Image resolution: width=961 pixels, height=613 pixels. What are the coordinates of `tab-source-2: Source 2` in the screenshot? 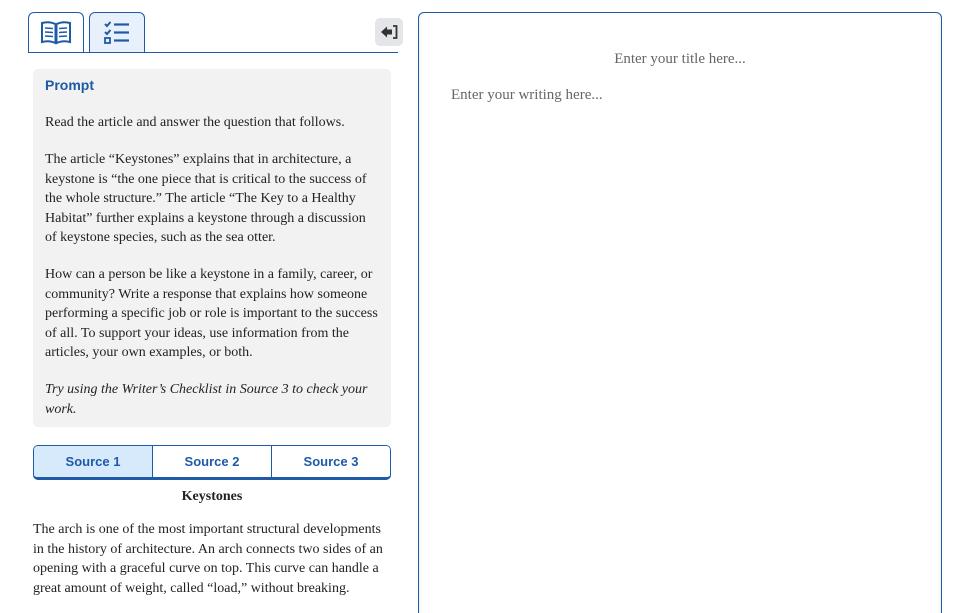 It's located at (212, 461).